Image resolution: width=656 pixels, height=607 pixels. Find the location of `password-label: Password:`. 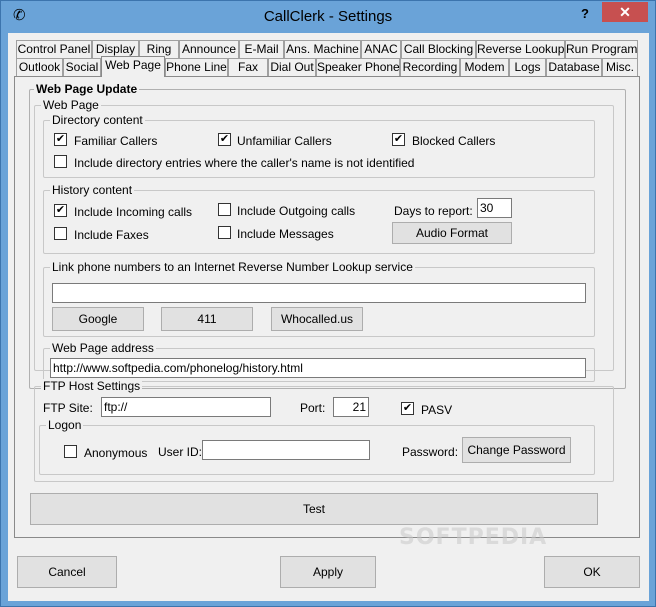

password-label: Password: is located at coordinates (430, 452).